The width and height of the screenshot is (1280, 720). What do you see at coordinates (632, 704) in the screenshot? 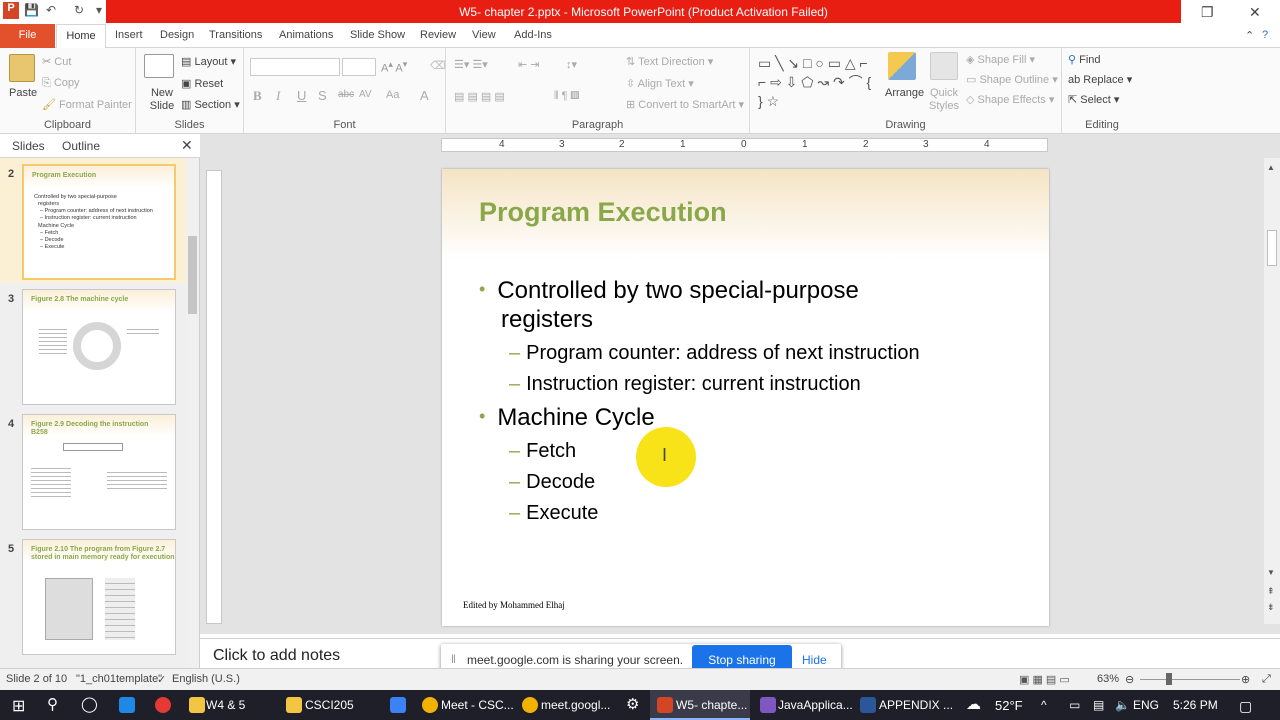
I see `settings-gear-icon: ⚙` at bounding box center [632, 704].